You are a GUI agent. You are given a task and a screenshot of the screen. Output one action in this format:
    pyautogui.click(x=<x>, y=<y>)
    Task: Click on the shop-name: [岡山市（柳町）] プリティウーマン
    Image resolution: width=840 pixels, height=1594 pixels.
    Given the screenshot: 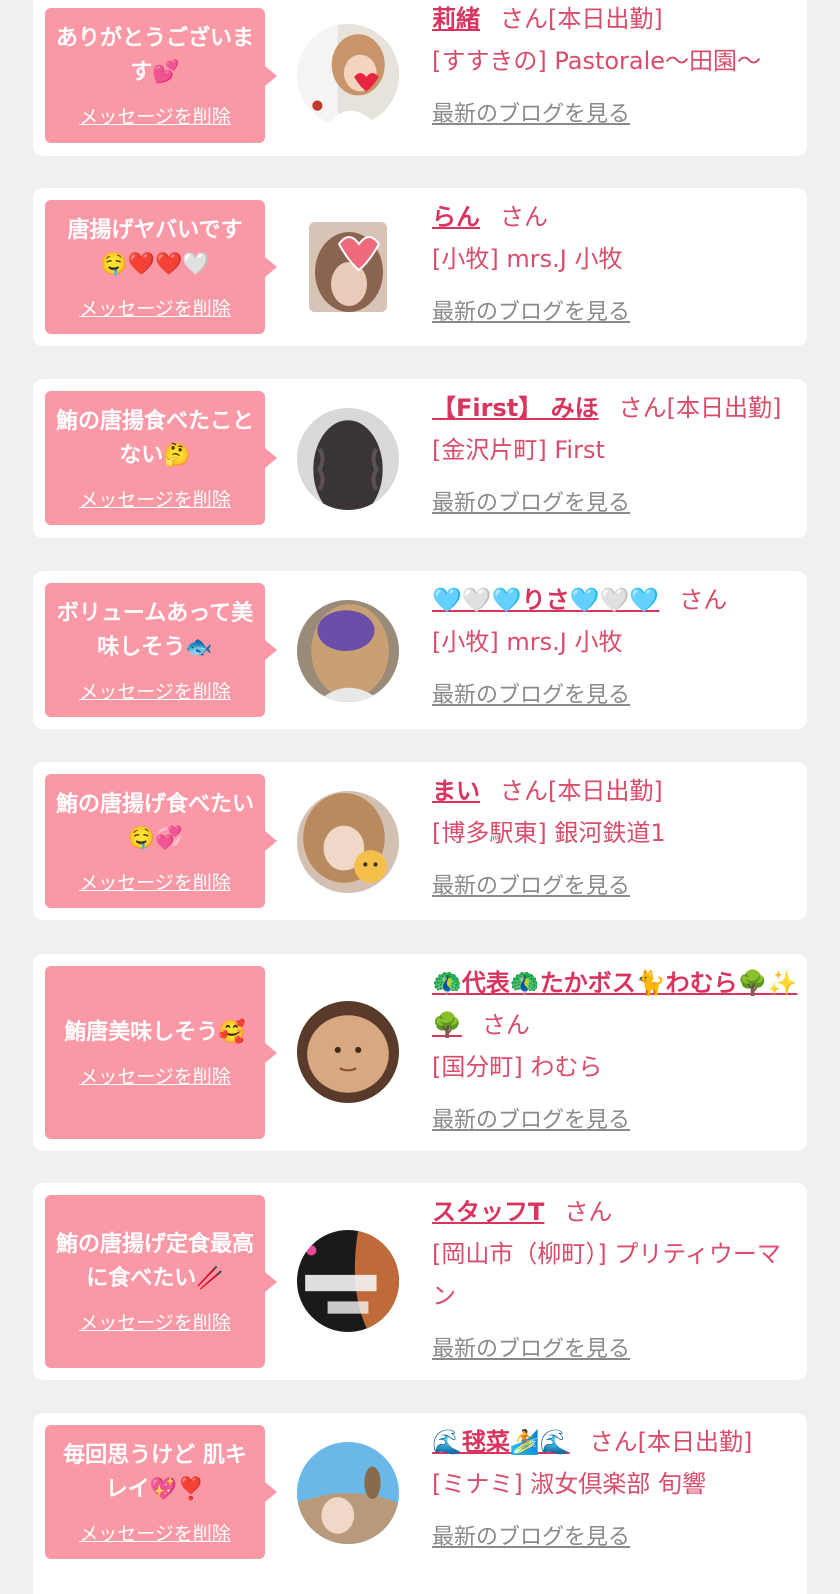 What is the action you would take?
    pyautogui.click(x=606, y=1275)
    